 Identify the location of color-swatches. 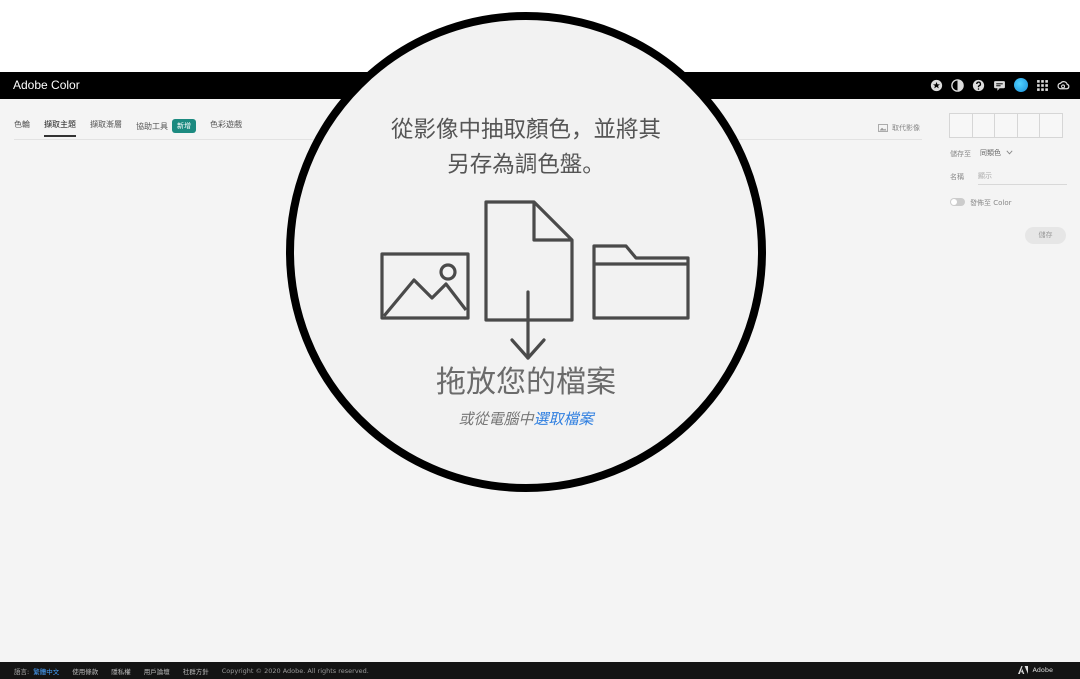
(1006, 125).